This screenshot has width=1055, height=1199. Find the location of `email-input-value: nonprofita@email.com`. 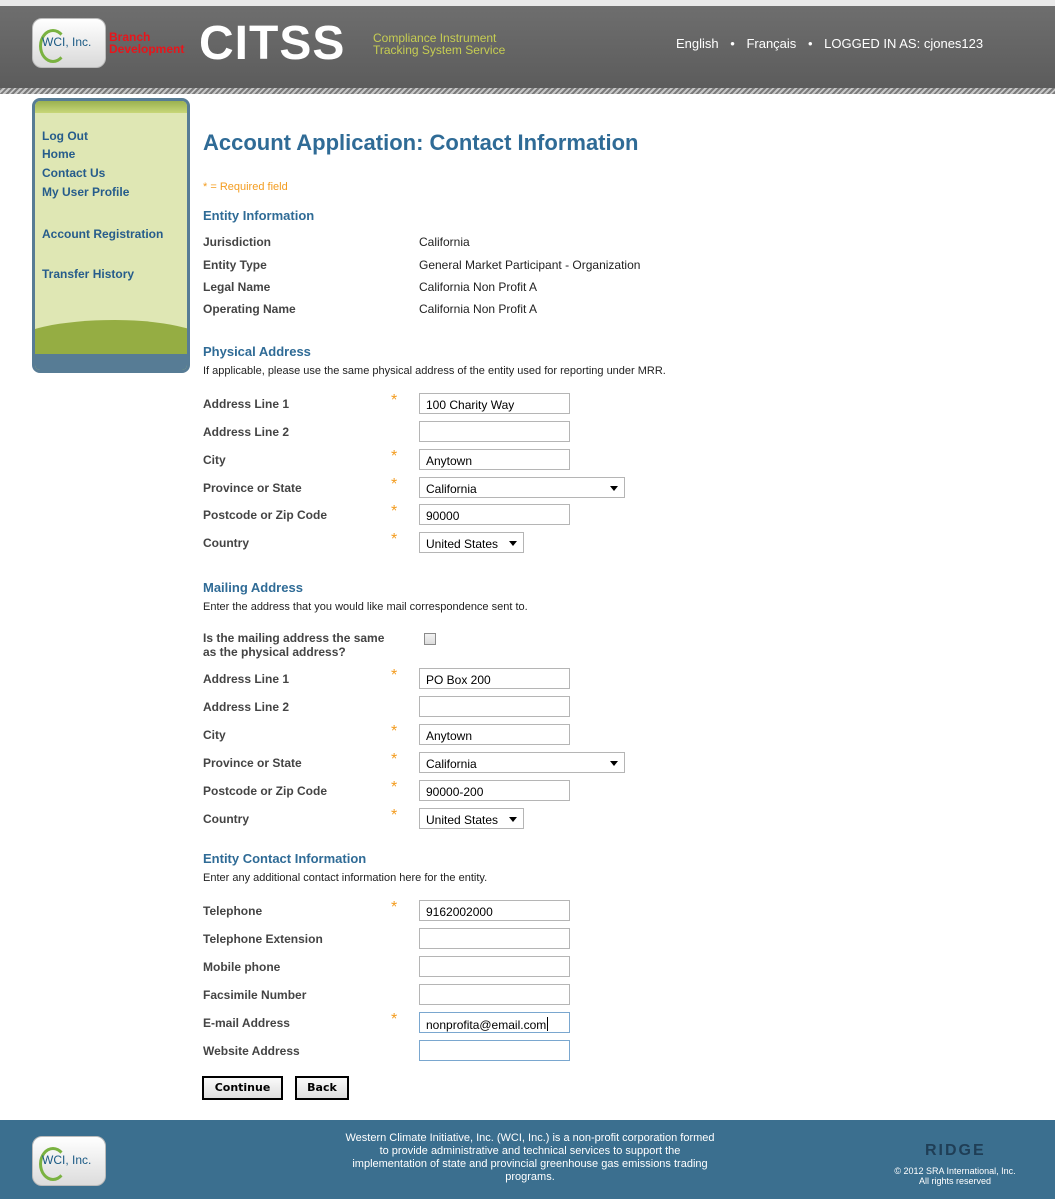

email-input-value: nonprofita@email.com is located at coordinates (486, 1025).